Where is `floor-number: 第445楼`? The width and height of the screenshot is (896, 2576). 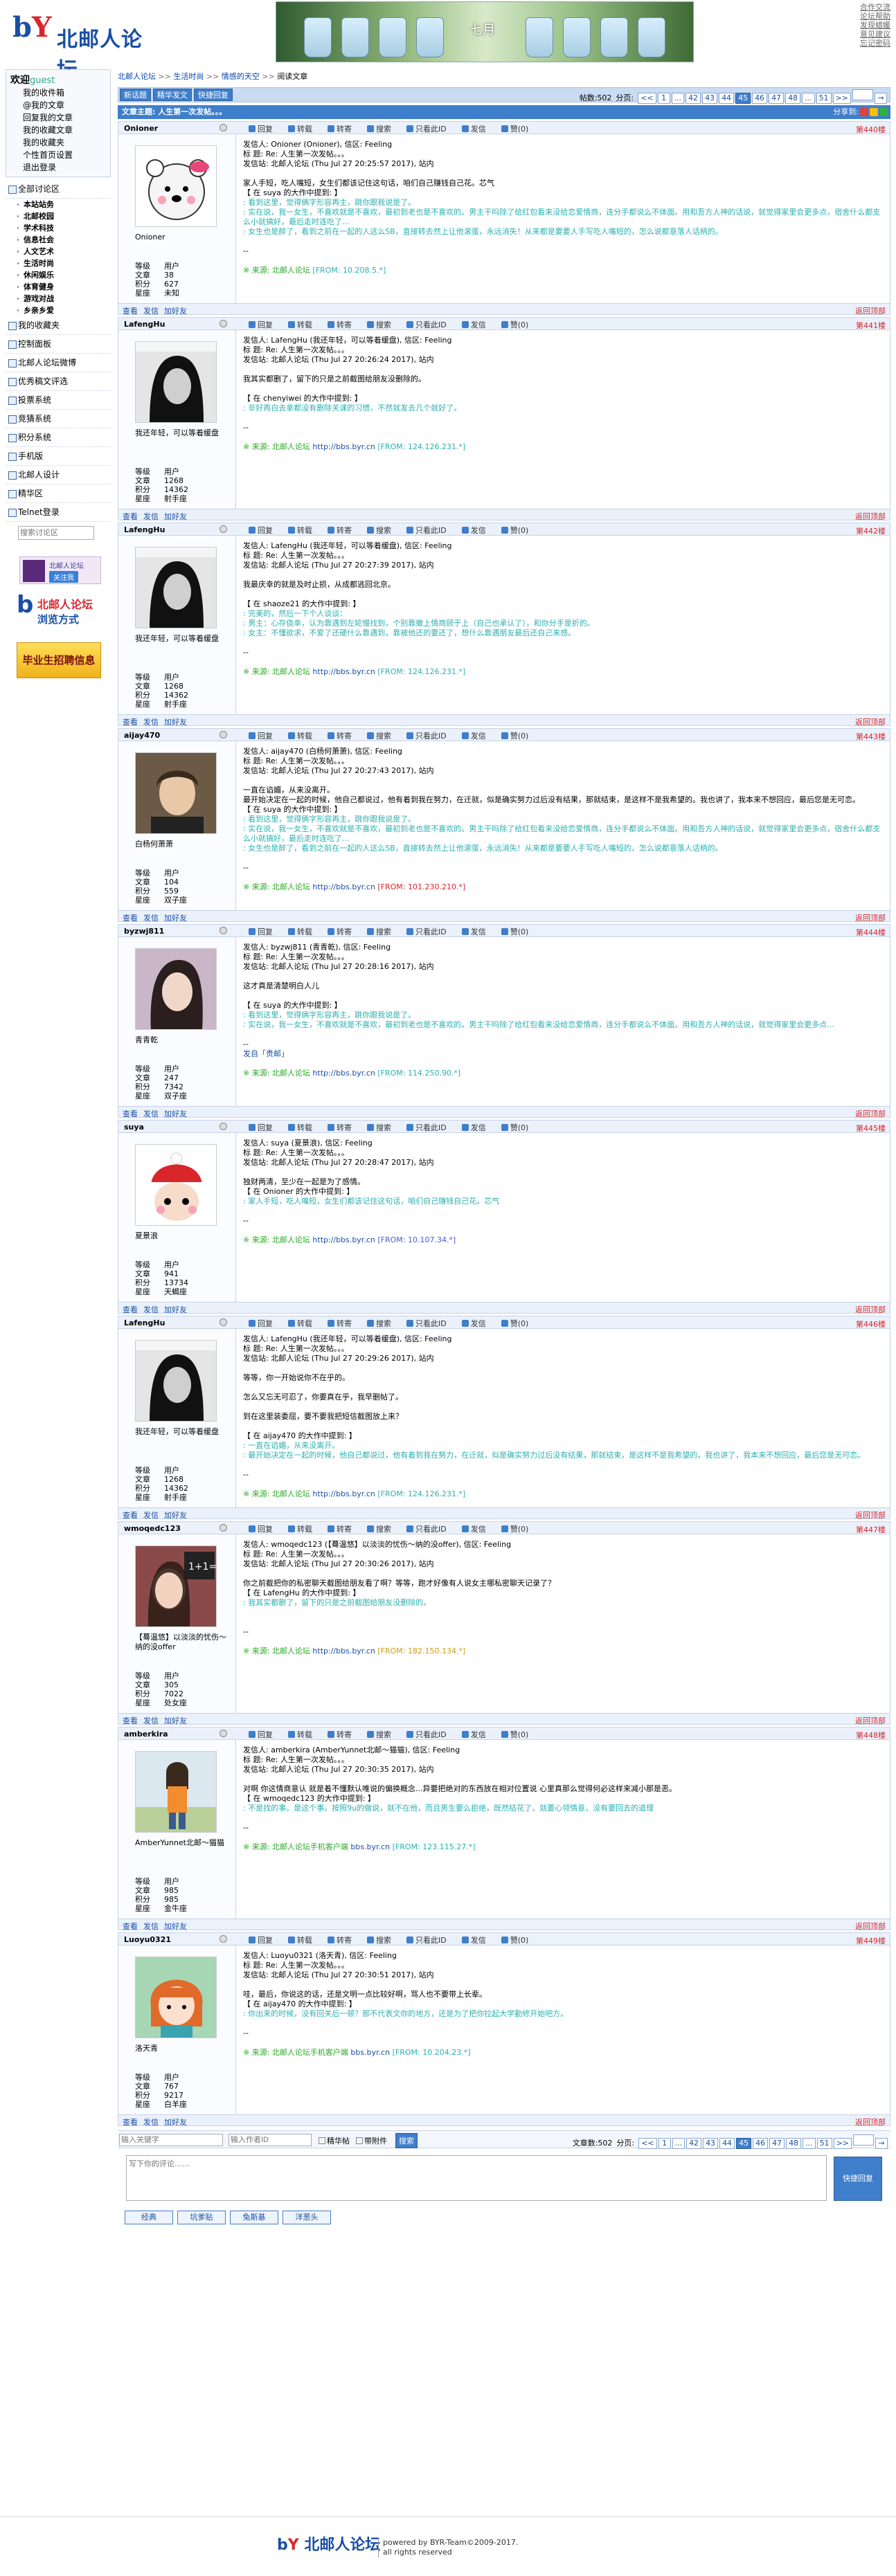
floor-number: 第445楼 is located at coordinates (871, 1128).